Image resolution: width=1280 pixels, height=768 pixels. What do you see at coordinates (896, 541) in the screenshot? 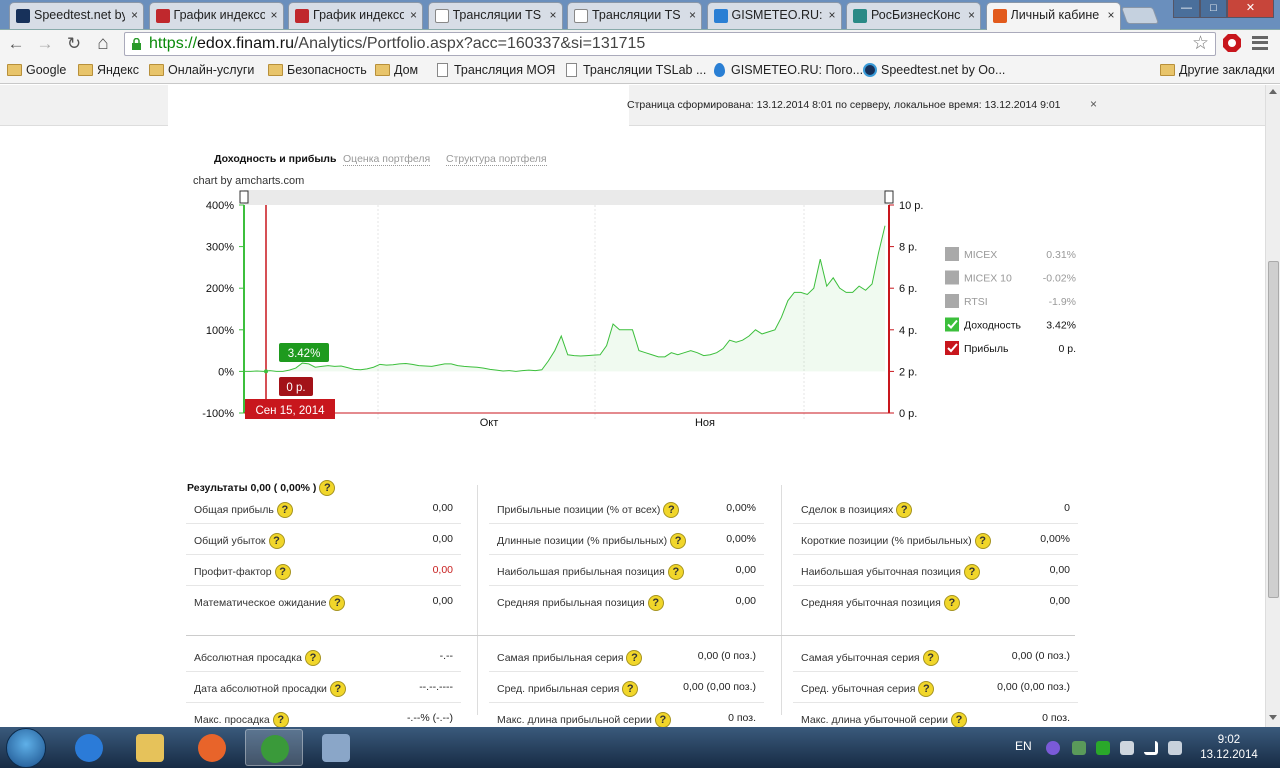
I see `result-label: Короткие позиции (% прибыльных)?` at bounding box center [896, 541].